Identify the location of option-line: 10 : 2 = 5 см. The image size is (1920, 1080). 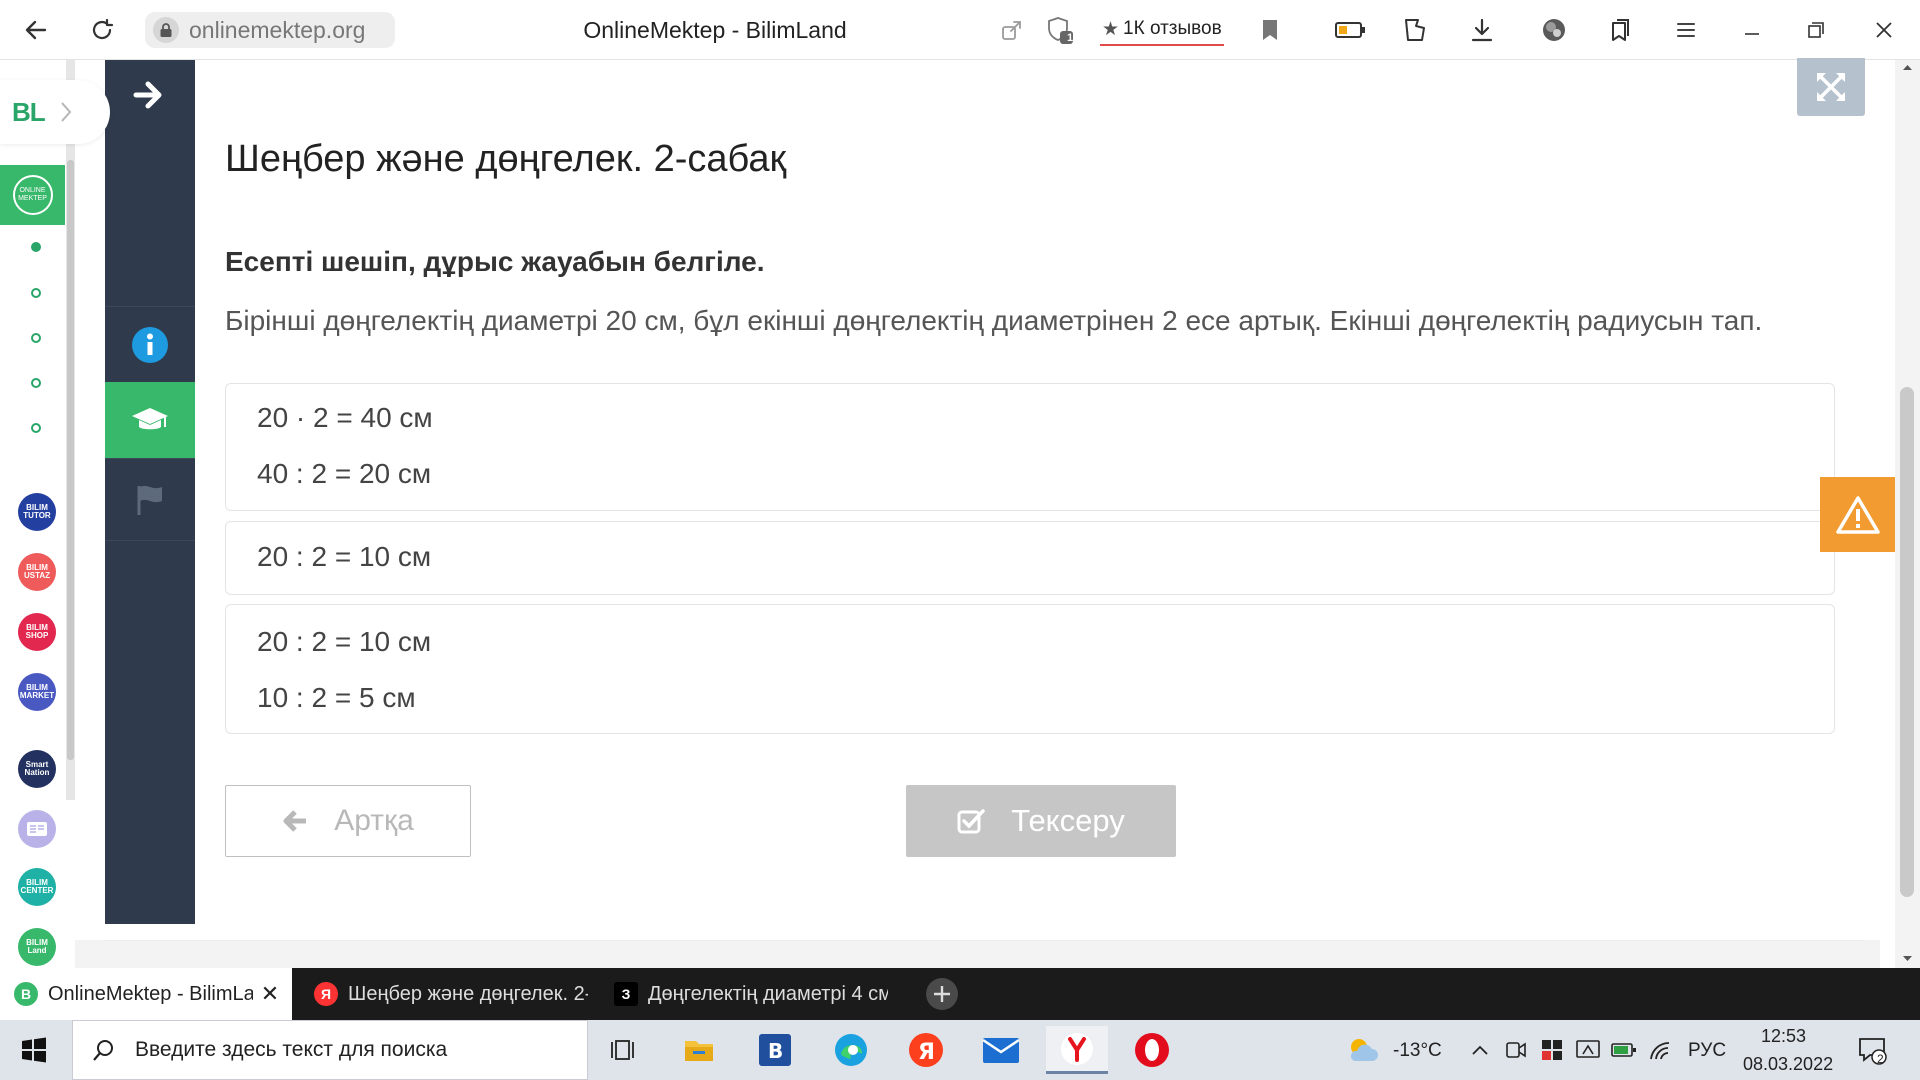
(336, 697).